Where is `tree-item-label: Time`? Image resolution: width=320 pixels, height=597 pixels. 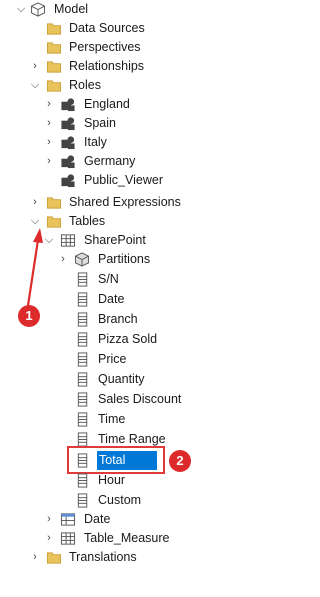 tree-item-label: Time is located at coordinates (112, 419).